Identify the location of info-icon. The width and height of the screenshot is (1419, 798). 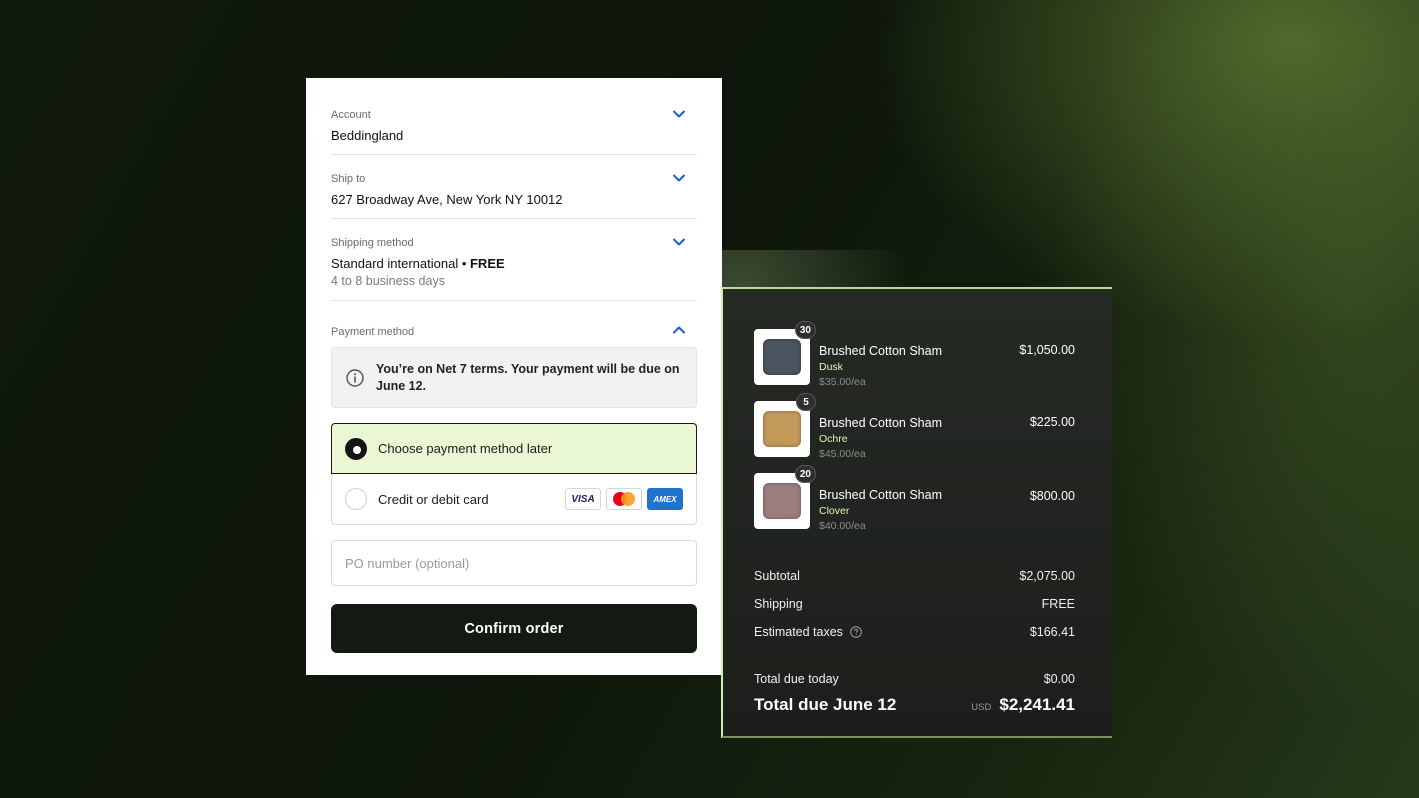
(355, 377).